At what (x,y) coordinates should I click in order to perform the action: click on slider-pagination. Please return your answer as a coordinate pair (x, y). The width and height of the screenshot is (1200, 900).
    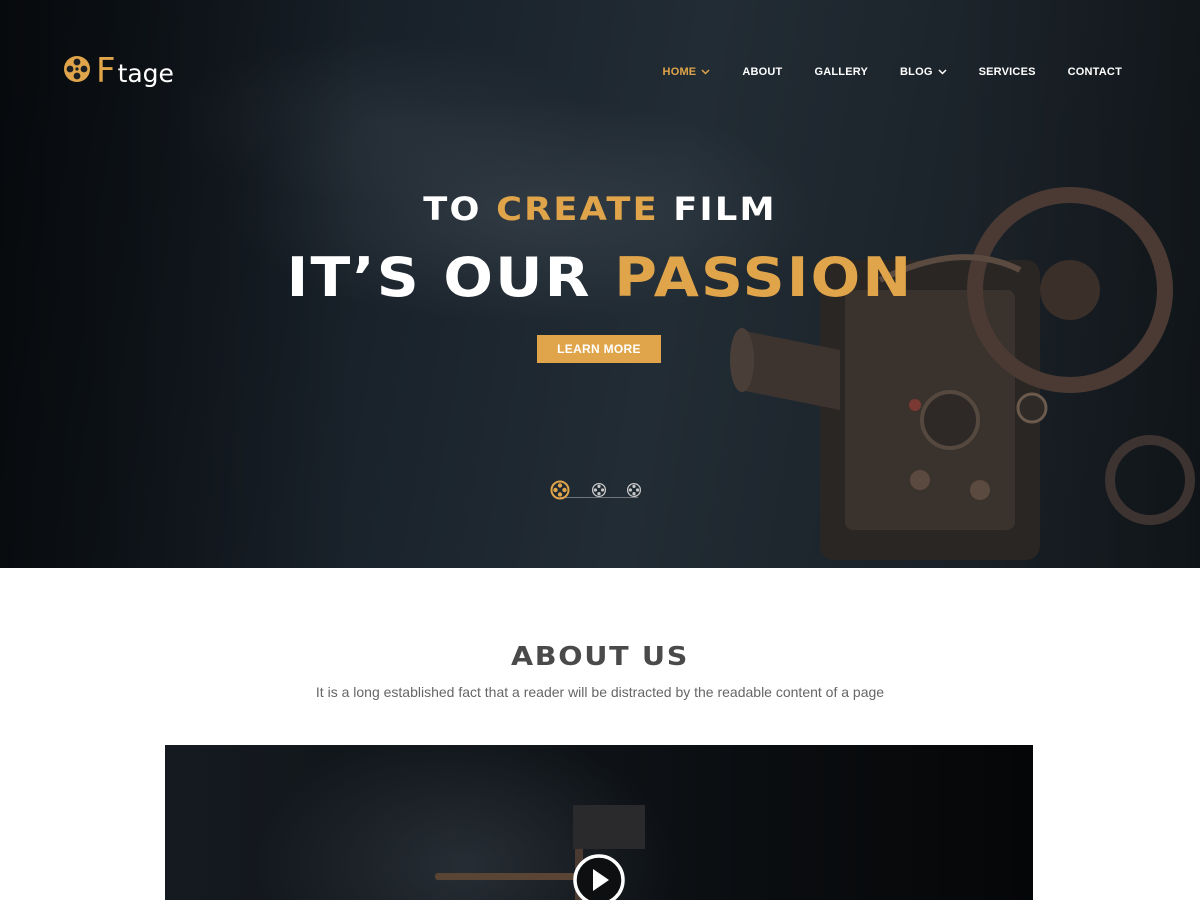
    Looking at the image, I should click on (598, 490).